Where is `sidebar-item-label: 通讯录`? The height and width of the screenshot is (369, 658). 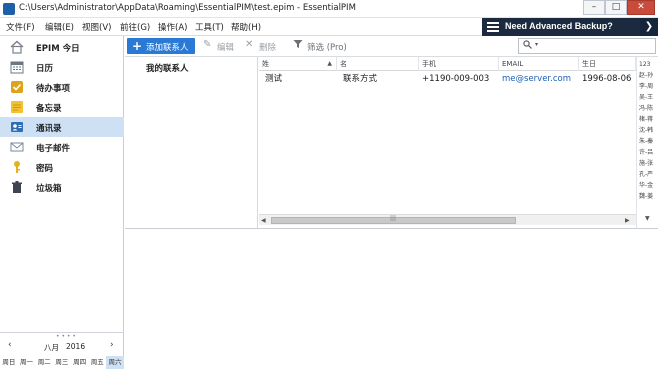
sidebar-item-label: 通讯录 is located at coordinates (49, 129).